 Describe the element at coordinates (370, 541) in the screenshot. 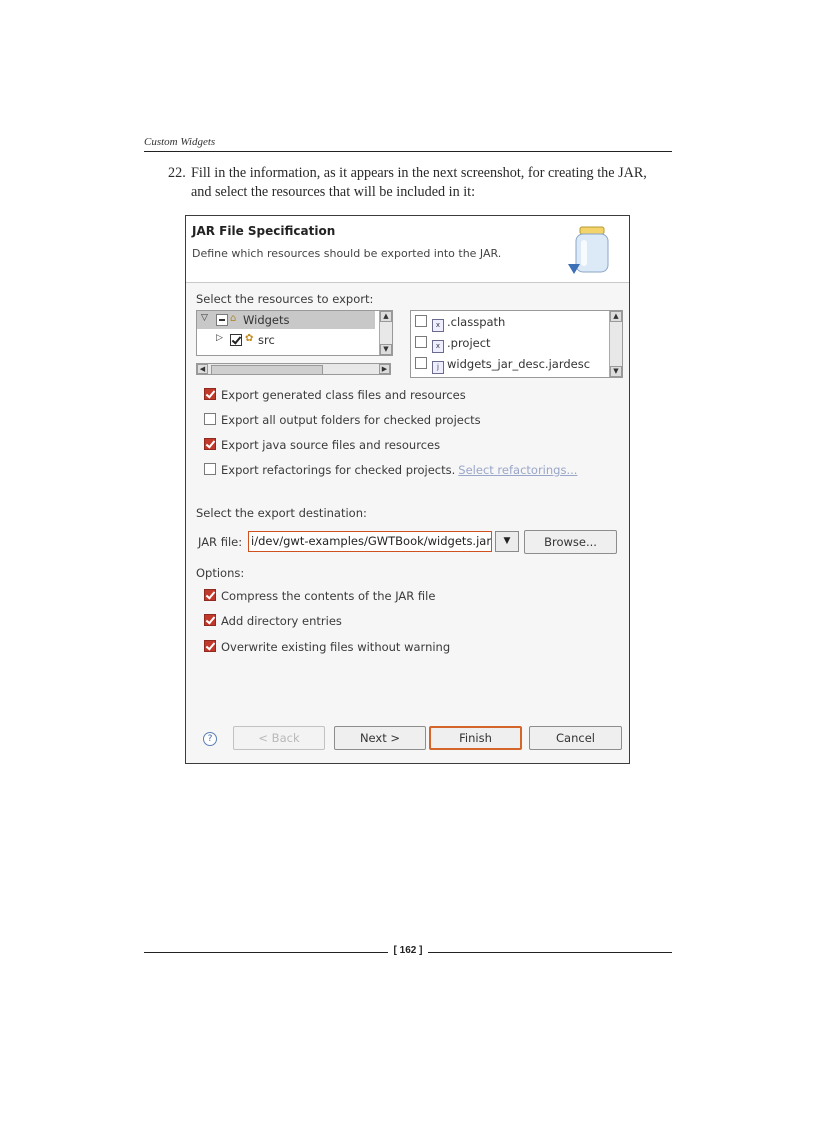

I see `jar-file-input: i/dev/gwt-examples/GWTBook/widgets.jar` at that location.